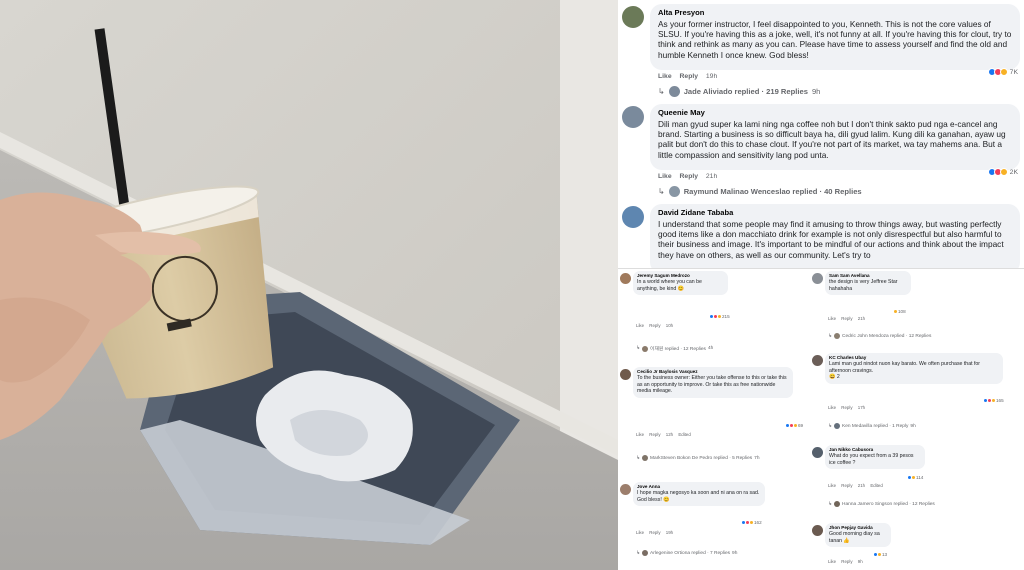  What do you see at coordinates (680, 275) in the screenshot?
I see `commenter-name: Jeremy Sagum Medrozo` at bounding box center [680, 275].